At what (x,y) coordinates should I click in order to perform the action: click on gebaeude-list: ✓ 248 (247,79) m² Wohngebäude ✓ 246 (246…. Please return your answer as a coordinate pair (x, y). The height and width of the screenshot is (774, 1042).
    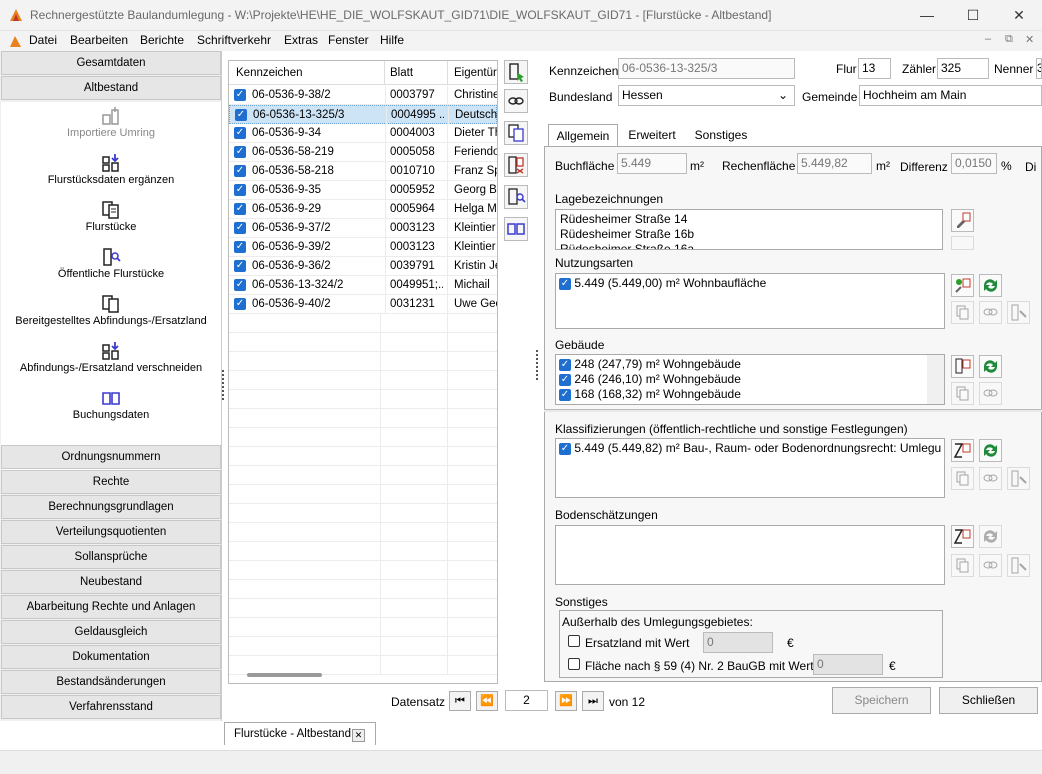
    Looking at the image, I should click on (750, 379).